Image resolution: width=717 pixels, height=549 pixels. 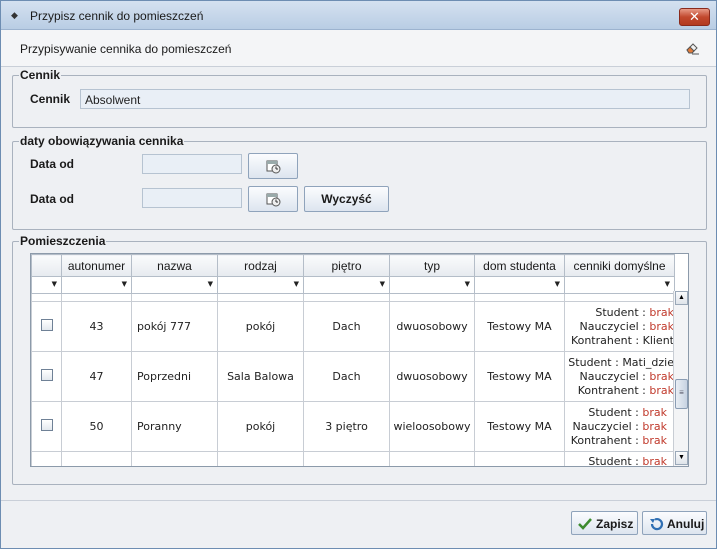 I want to click on column-header-select, so click(x=46, y=265).